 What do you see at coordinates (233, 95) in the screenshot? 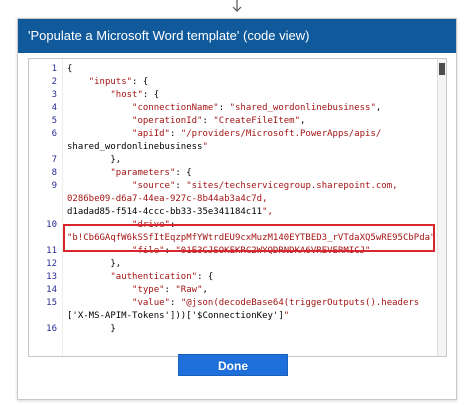
I see `code-line: 3 "host": {` at bounding box center [233, 95].